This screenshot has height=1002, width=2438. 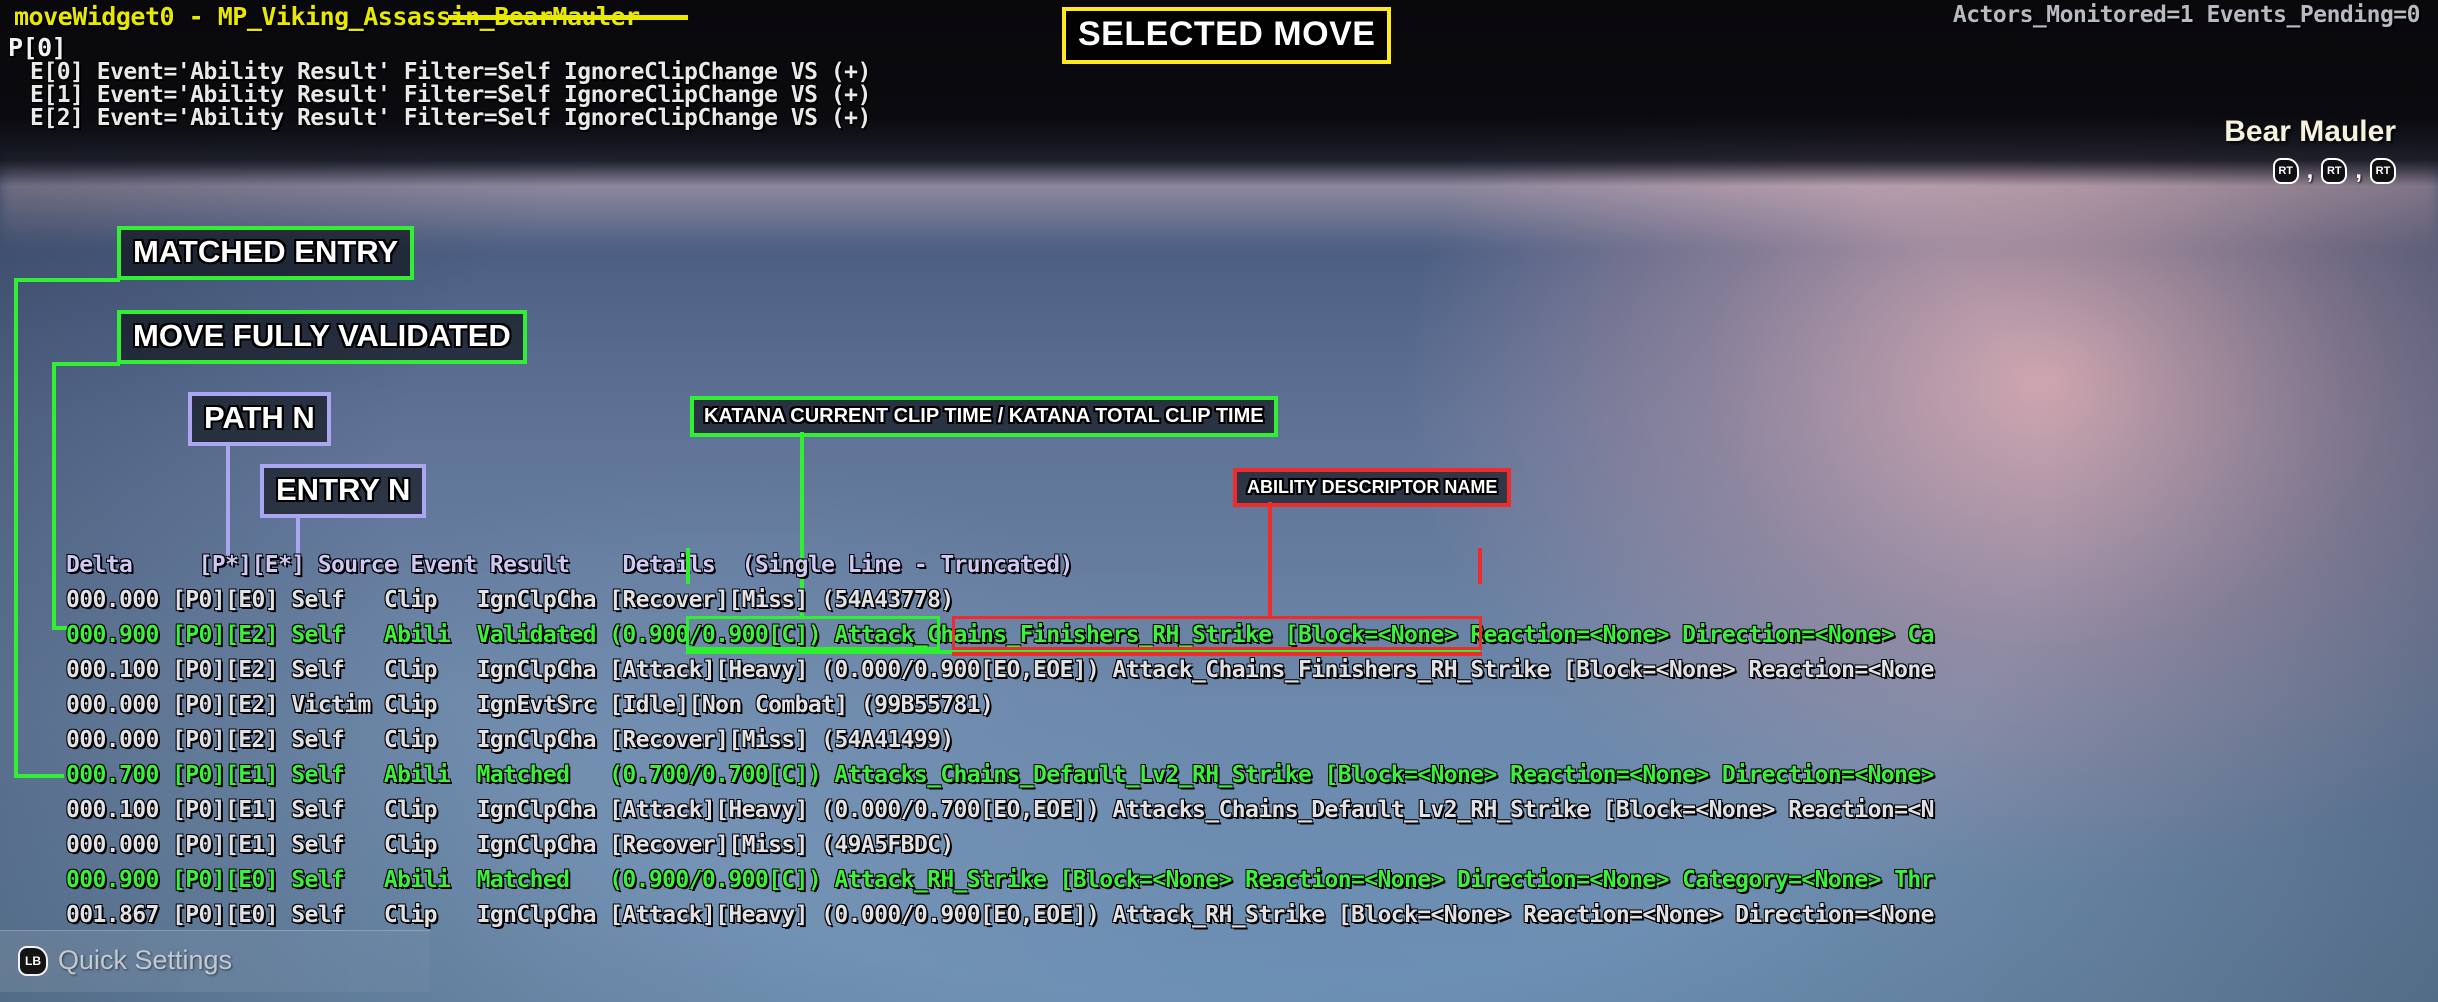 What do you see at coordinates (343, 491) in the screenshot?
I see `callout-entry-n: ENTRY N` at bounding box center [343, 491].